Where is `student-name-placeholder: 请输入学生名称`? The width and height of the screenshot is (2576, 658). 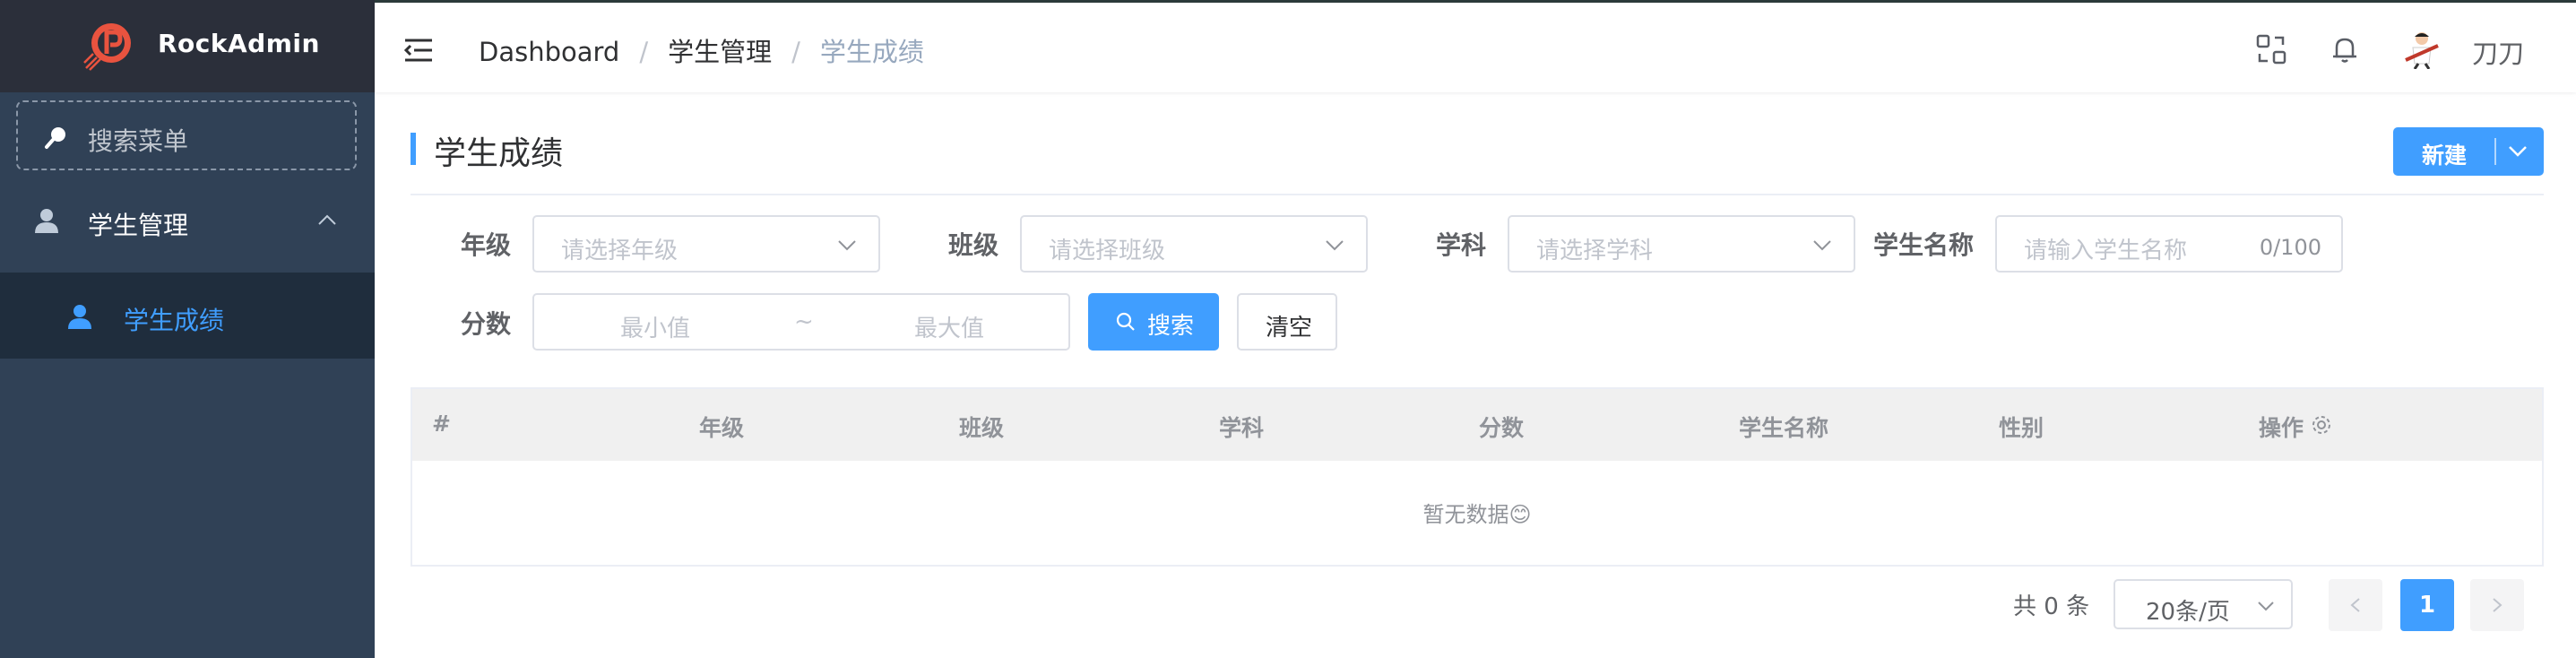
student-name-placeholder: 请输入学生名称 is located at coordinates (2106, 251).